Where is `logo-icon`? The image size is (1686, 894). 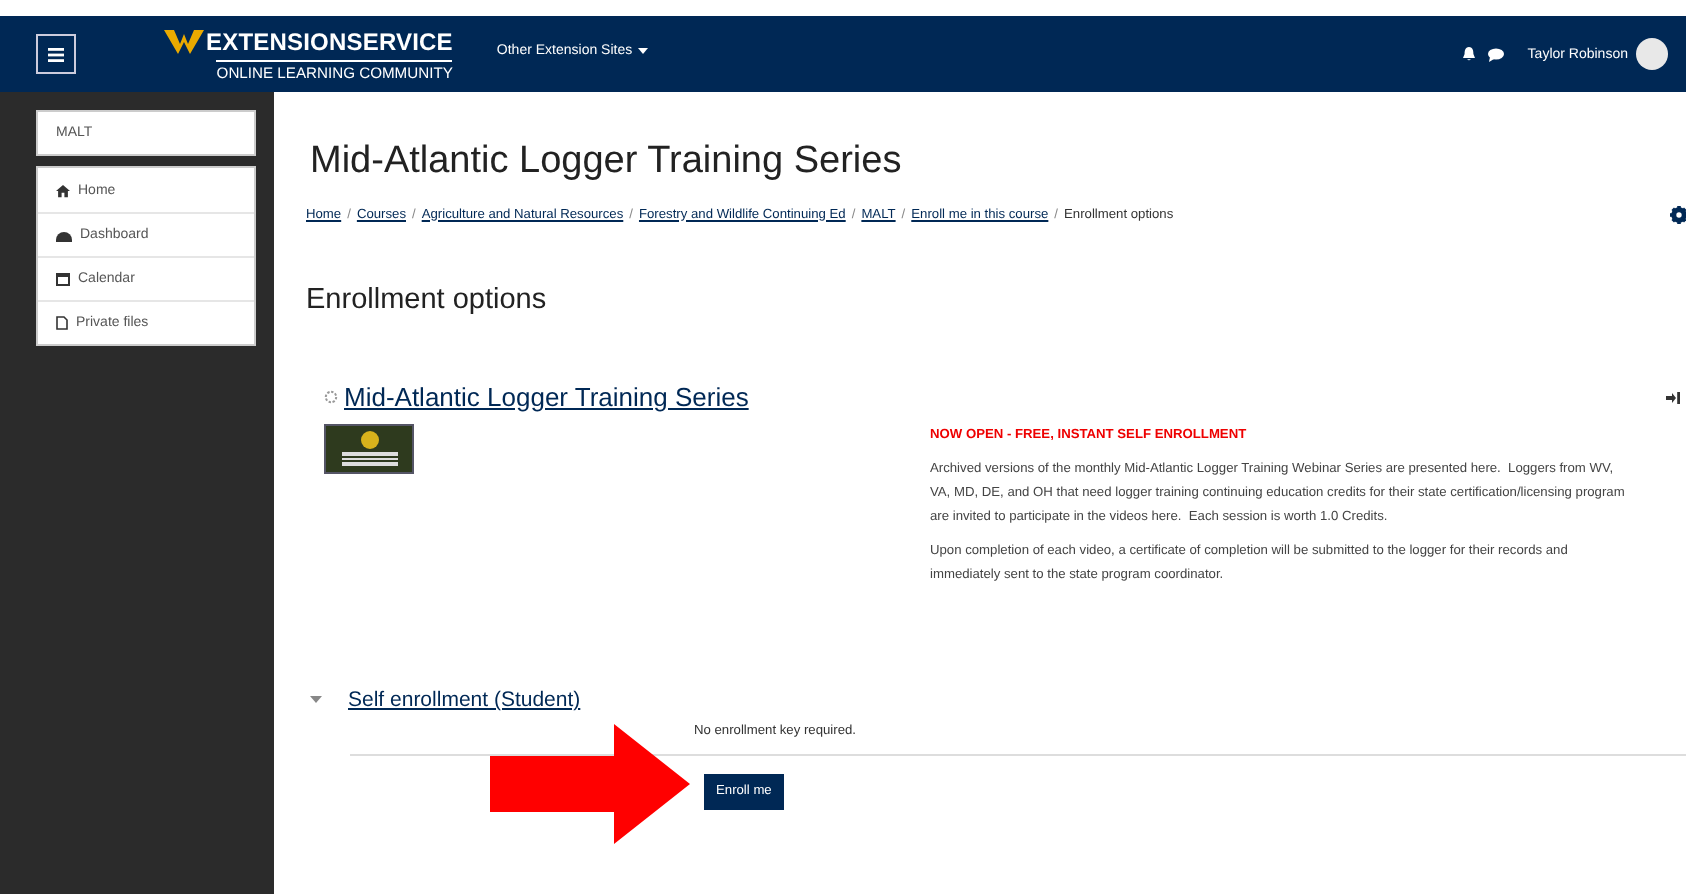 logo-icon is located at coordinates (184, 41).